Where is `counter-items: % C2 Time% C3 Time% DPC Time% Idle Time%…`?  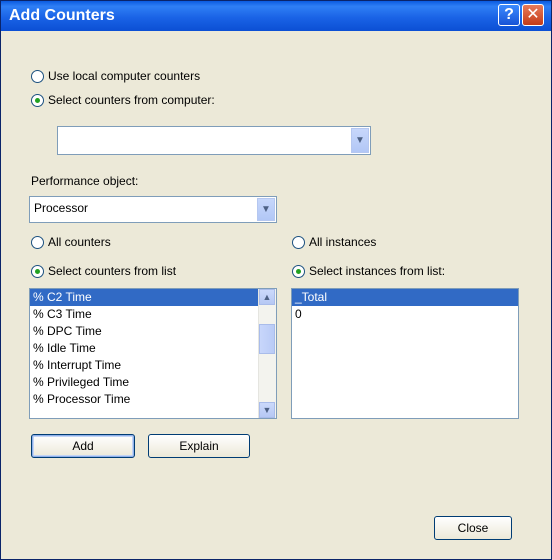
counter-items: % C2 Time% C3 Time% DPC Time% Idle Time%… is located at coordinates (153, 348).